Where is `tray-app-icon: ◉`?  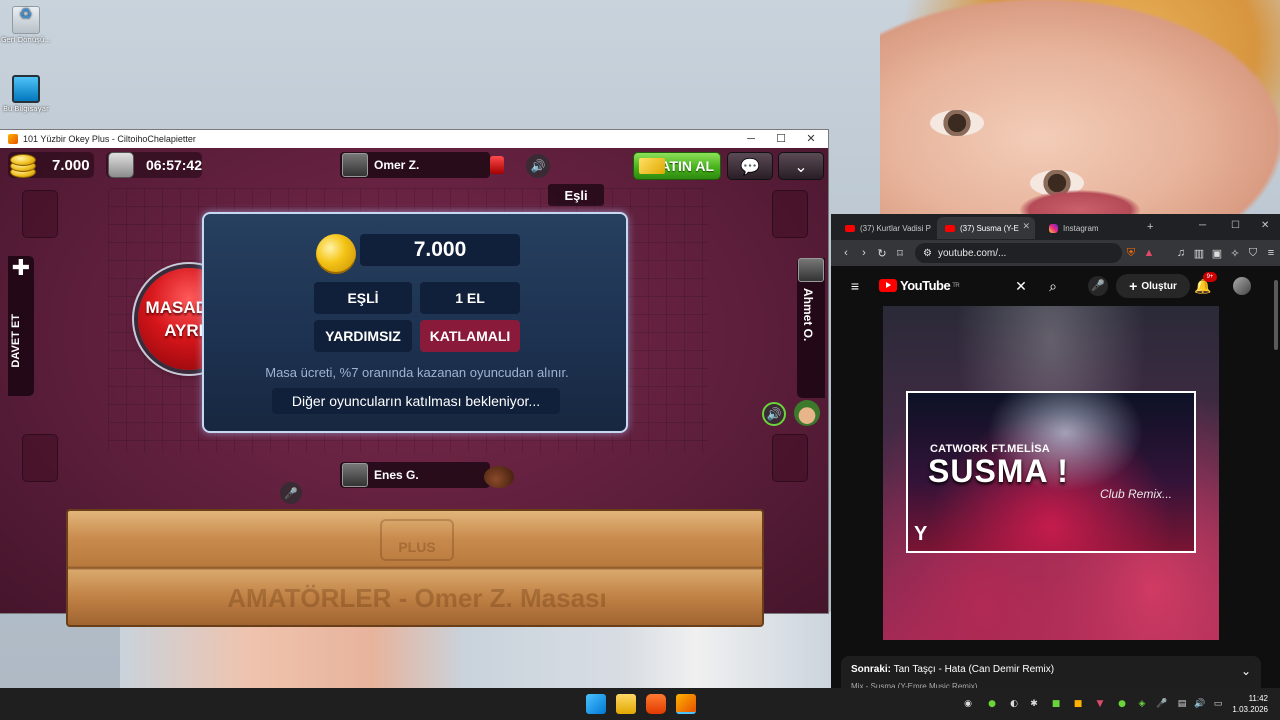
tray-app-icon: ◉ is located at coordinates (968, 704).